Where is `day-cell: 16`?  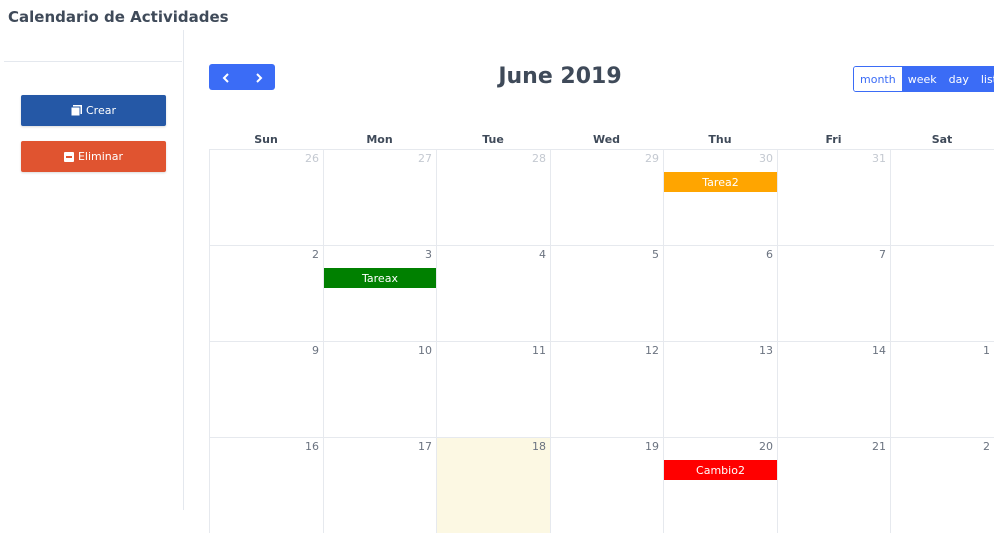
day-cell: 16 is located at coordinates (266, 485).